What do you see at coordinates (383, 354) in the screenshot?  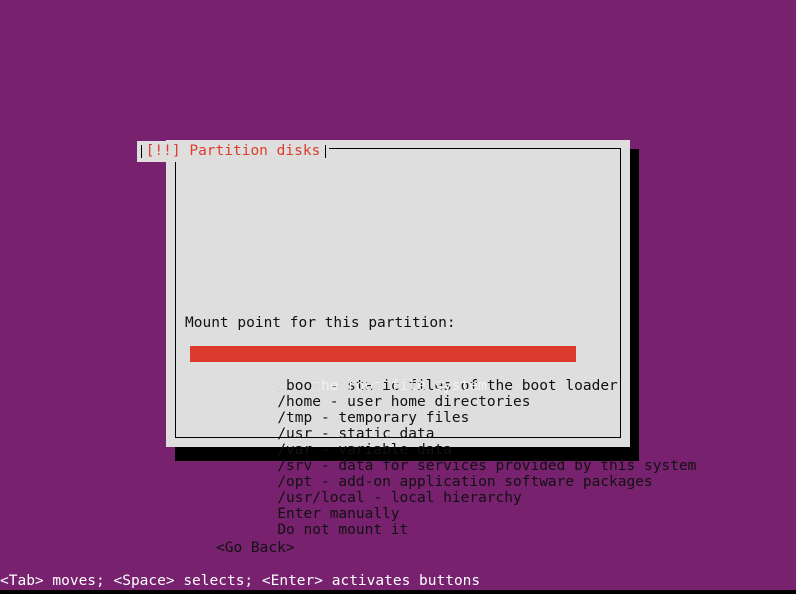 I see `selection-highlight` at bounding box center [383, 354].